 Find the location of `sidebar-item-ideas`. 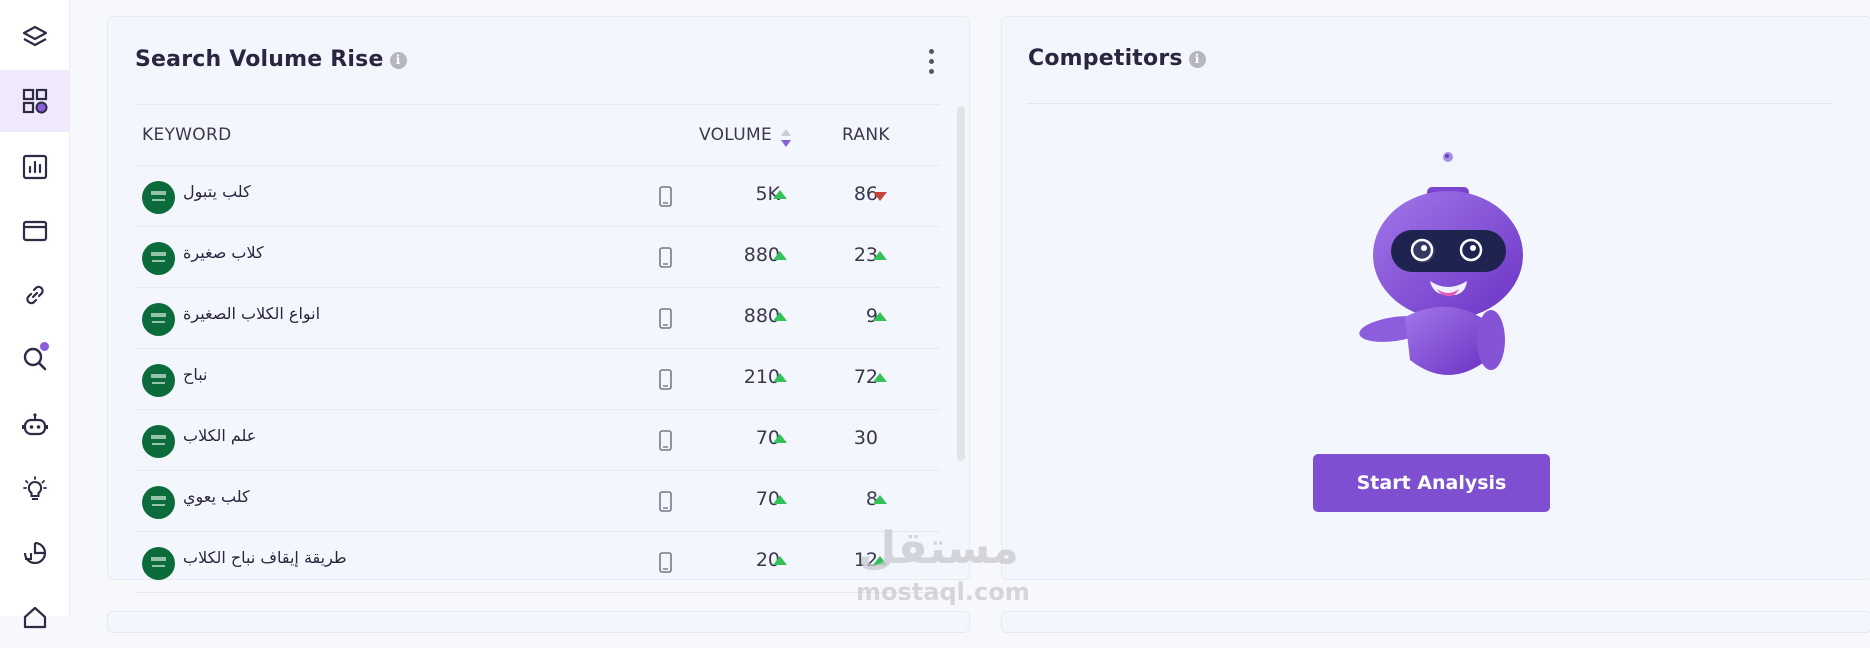

sidebar-item-ideas is located at coordinates (34, 489).